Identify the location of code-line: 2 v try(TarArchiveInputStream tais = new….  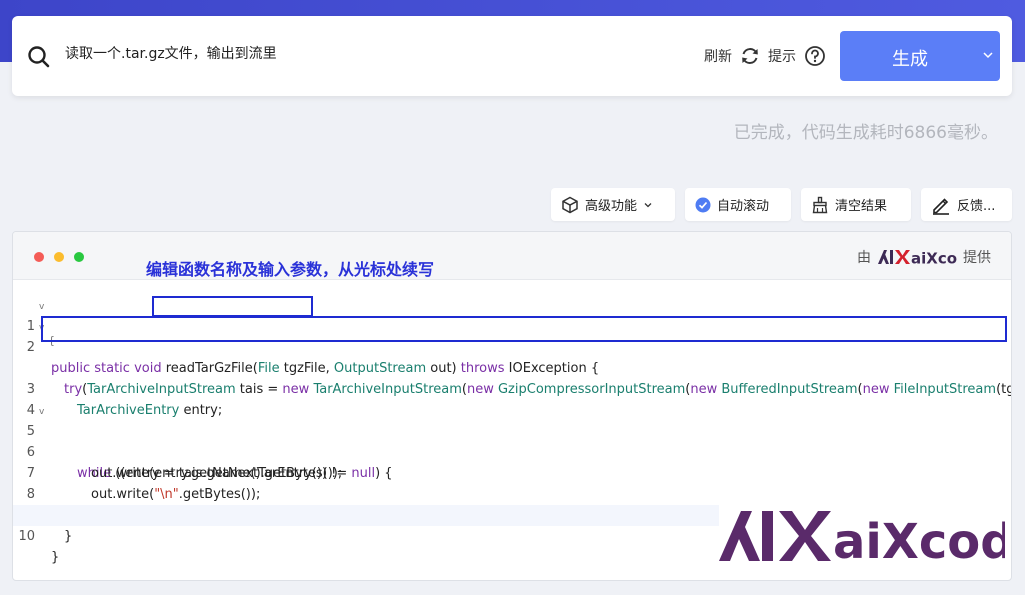
(512, 356).